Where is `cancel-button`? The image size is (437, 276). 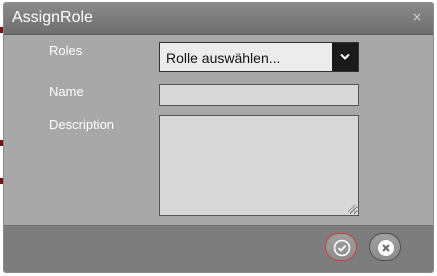 cancel-button is located at coordinates (385, 247).